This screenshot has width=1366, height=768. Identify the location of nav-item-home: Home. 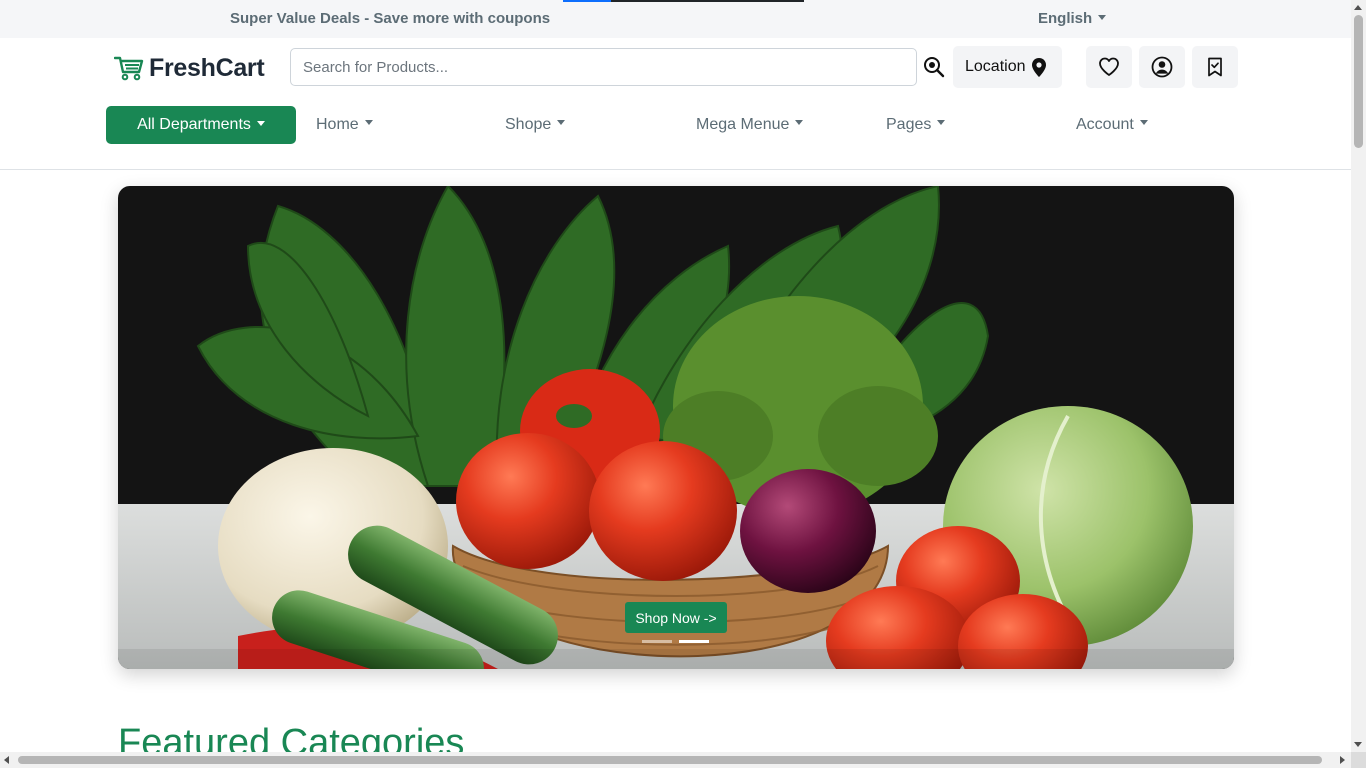
(344, 125).